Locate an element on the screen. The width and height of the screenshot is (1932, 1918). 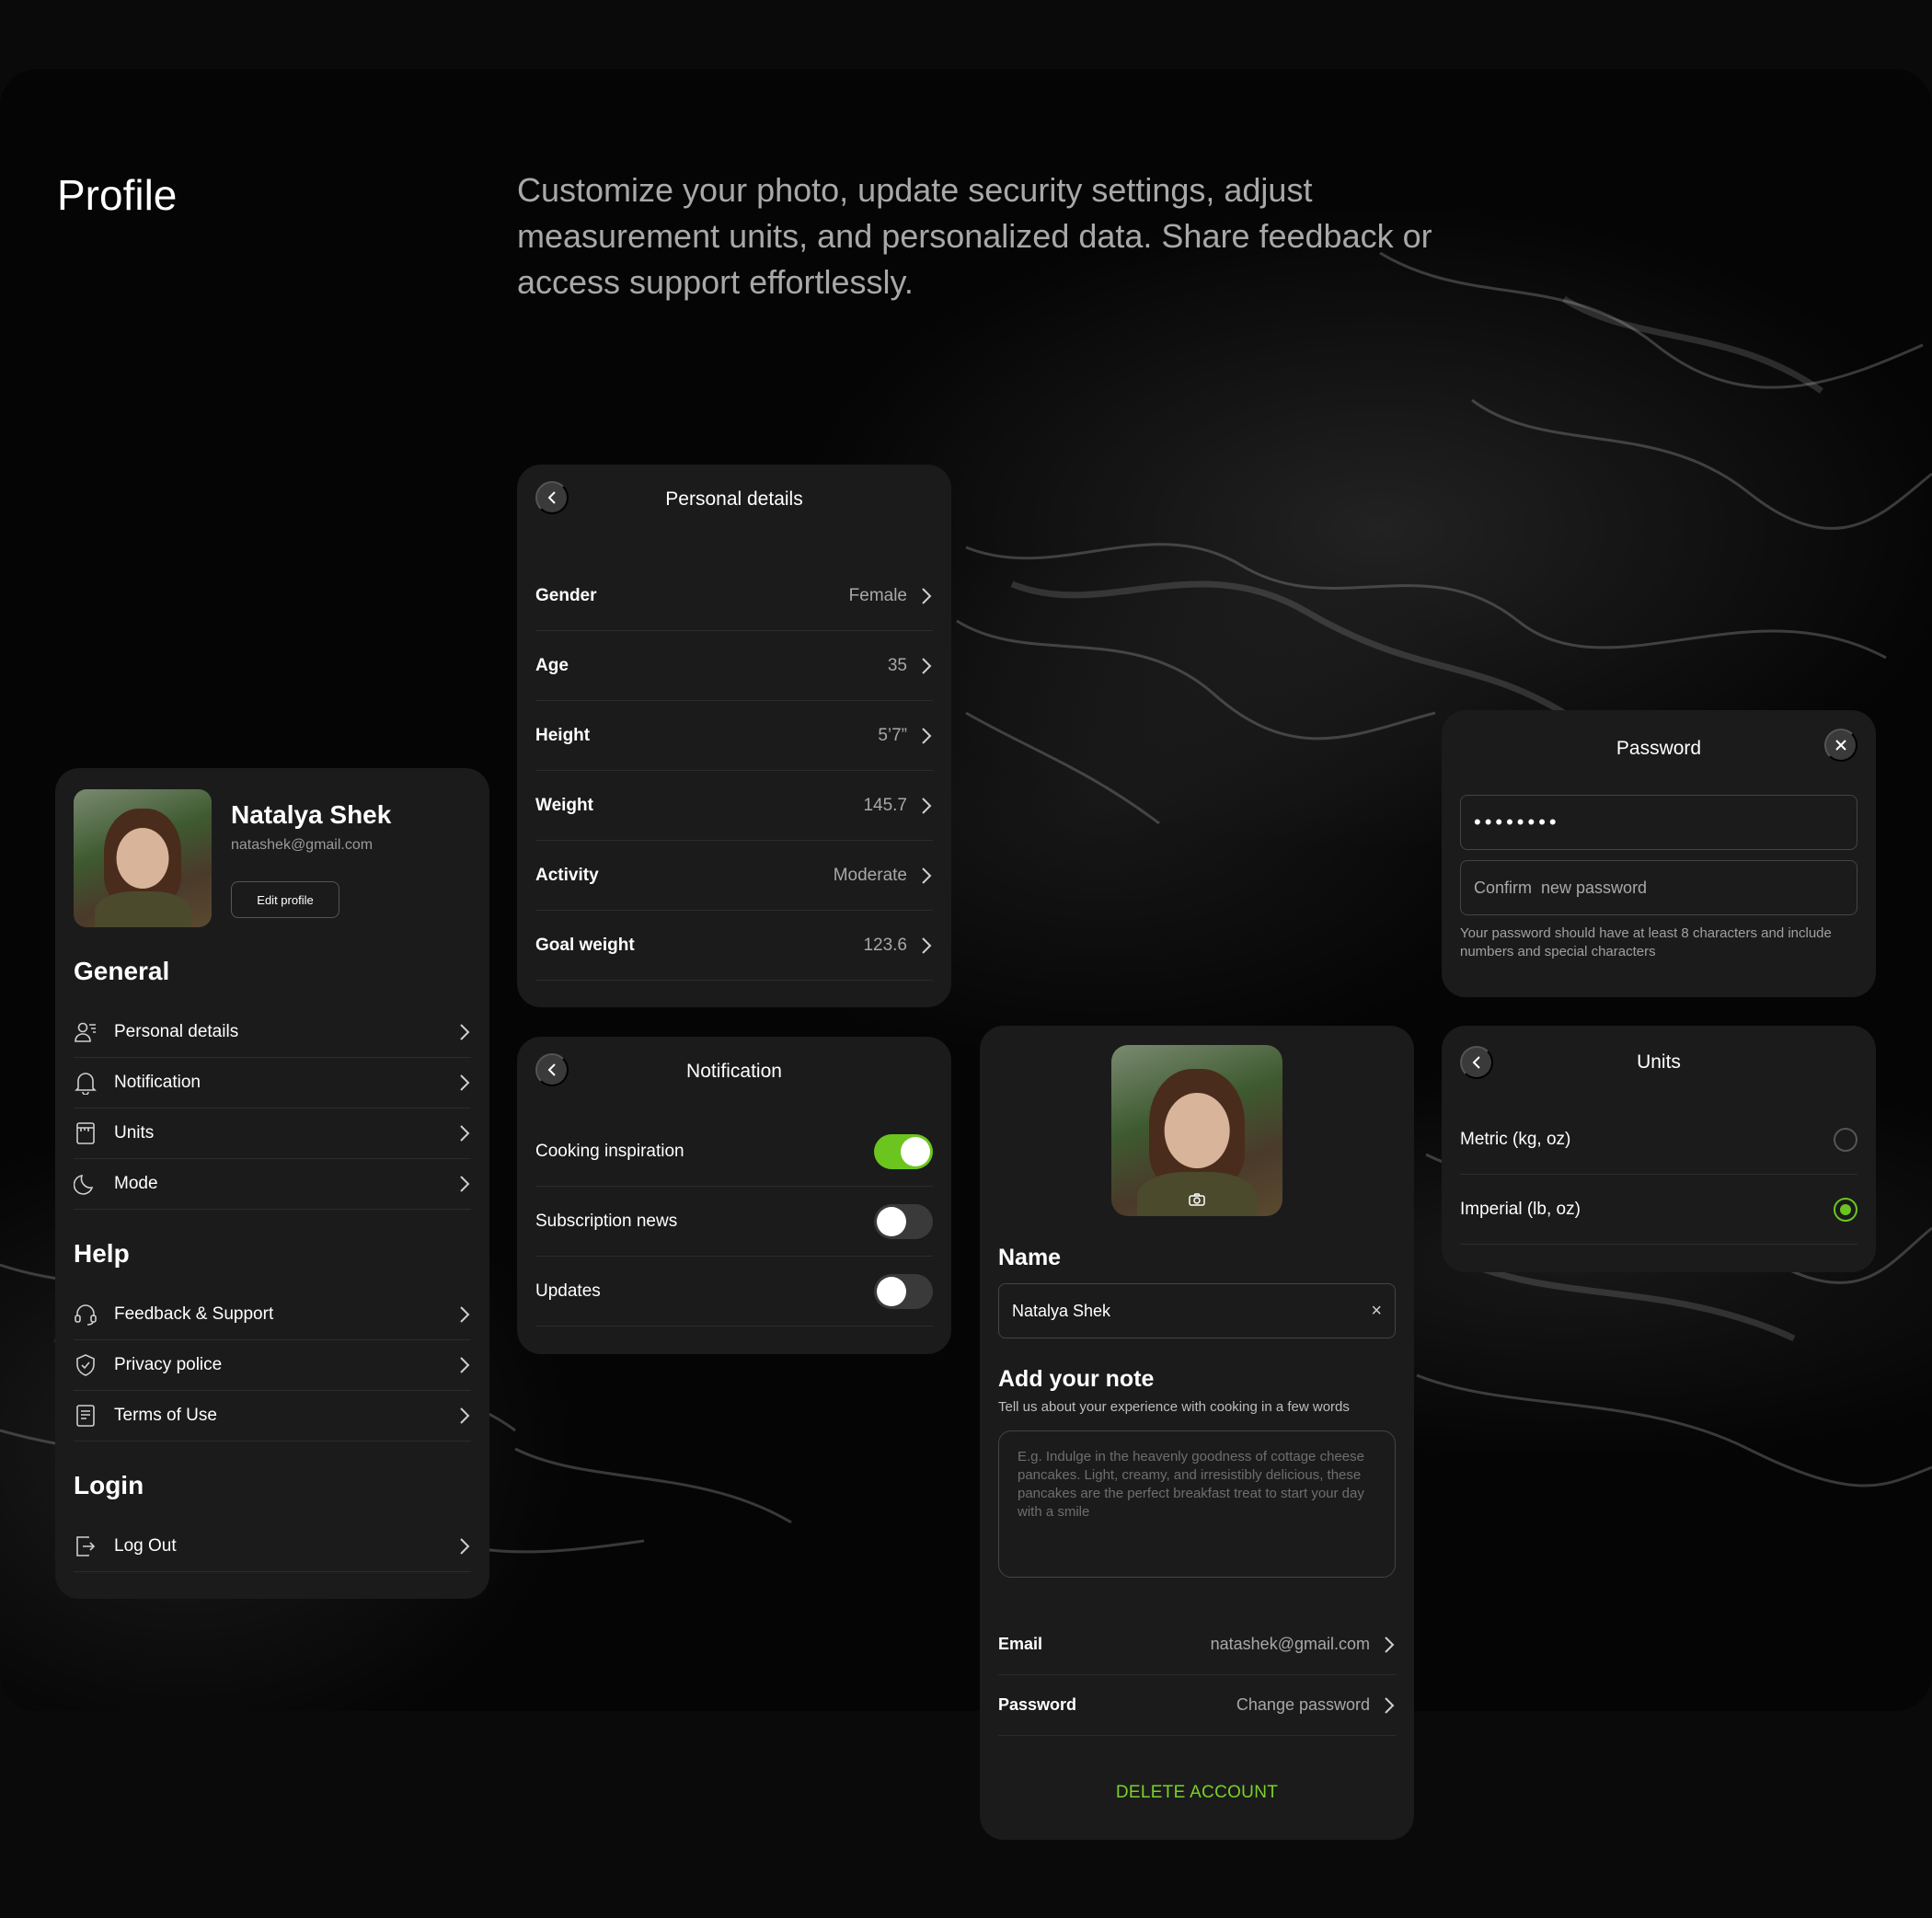
detail-row-activity: Activity Moderate is located at coordinates (734, 876).